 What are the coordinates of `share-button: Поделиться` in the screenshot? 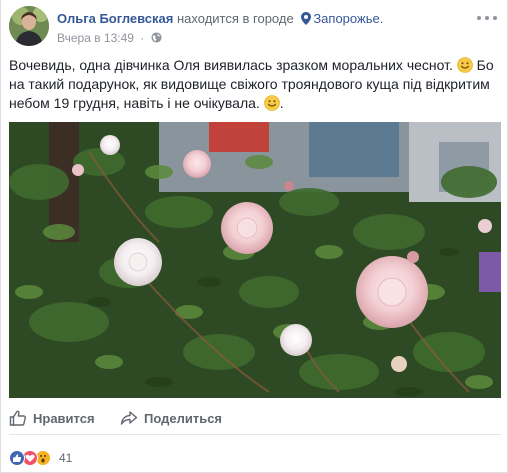 It's located at (171, 419).